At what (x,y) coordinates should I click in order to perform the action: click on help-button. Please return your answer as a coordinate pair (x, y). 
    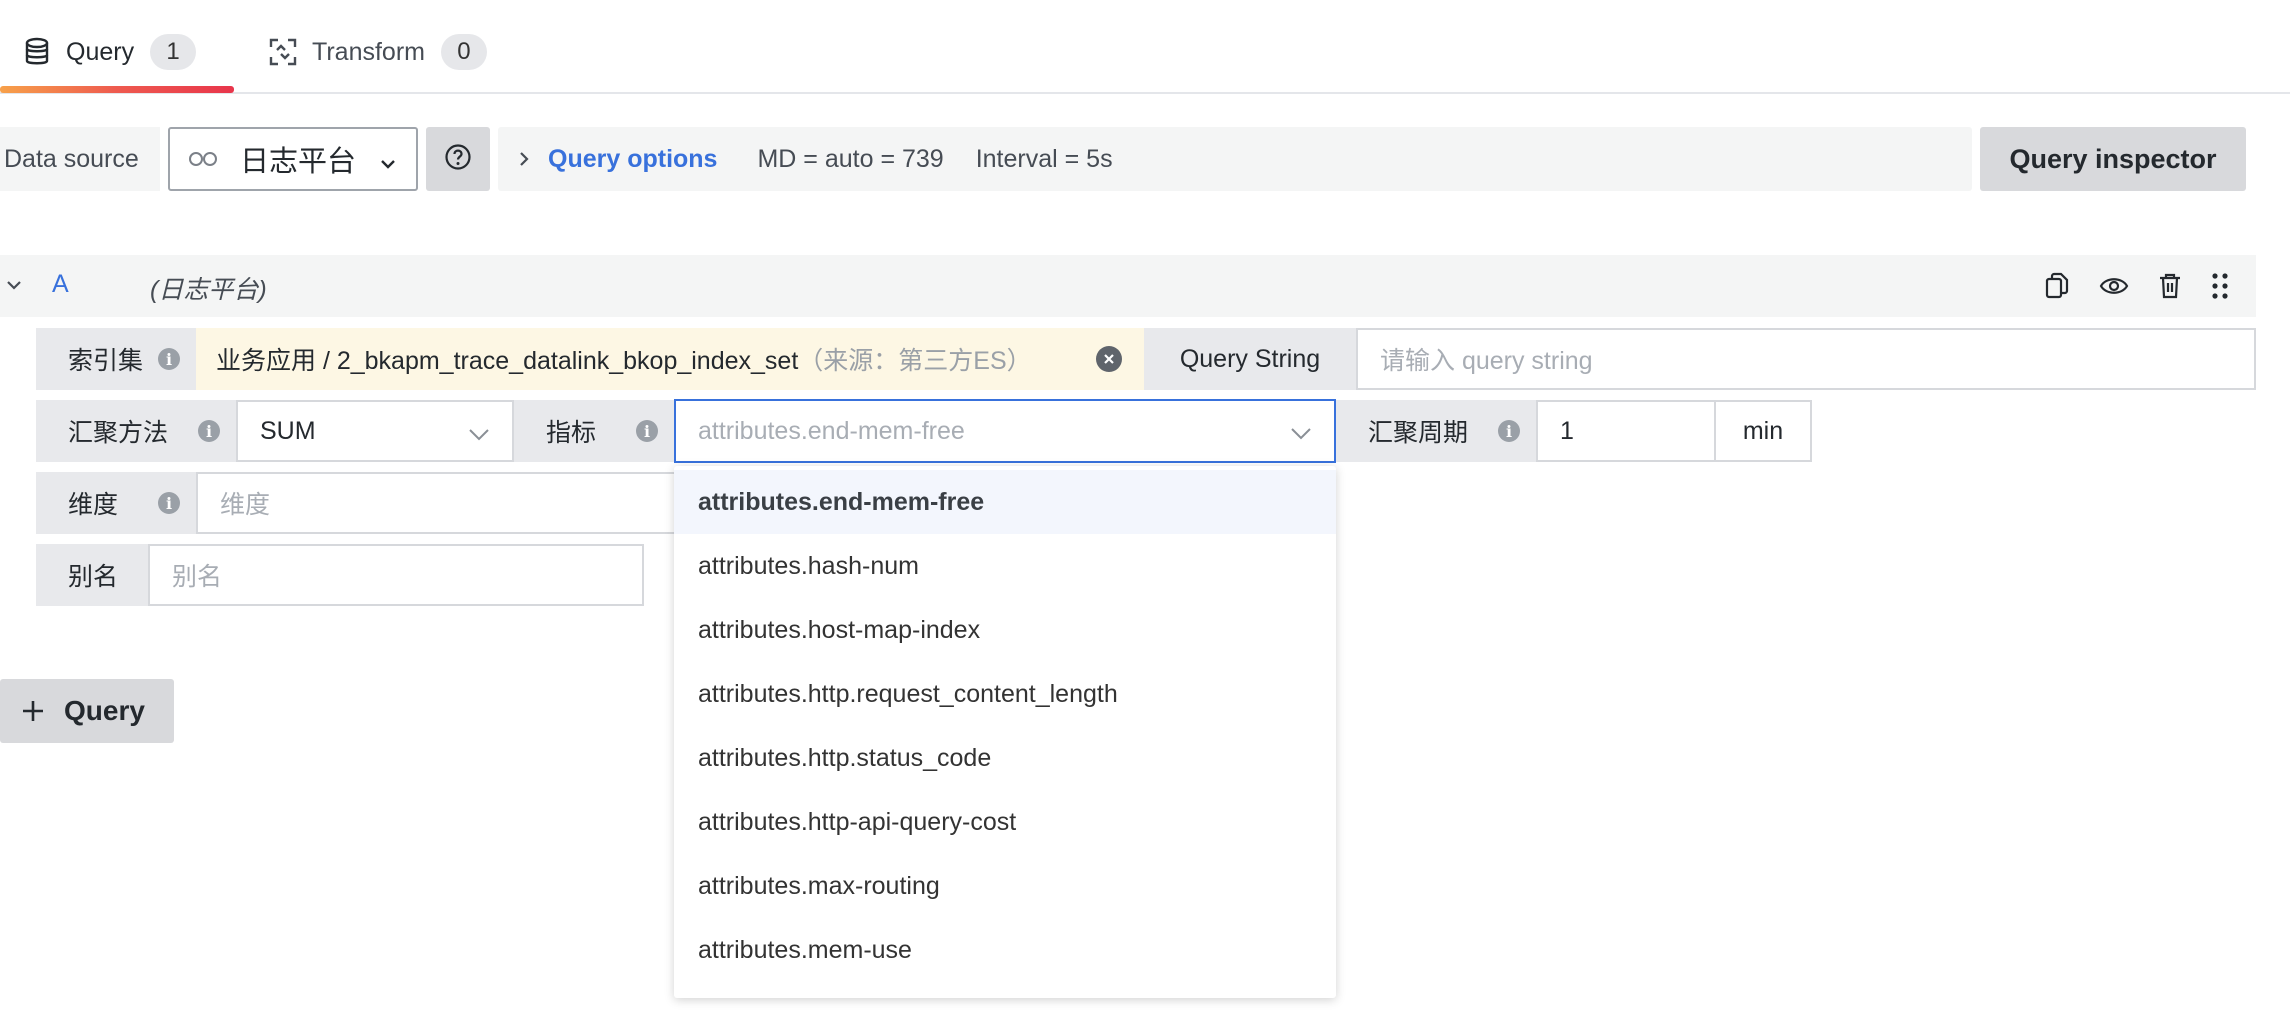
    Looking at the image, I should click on (458, 159).